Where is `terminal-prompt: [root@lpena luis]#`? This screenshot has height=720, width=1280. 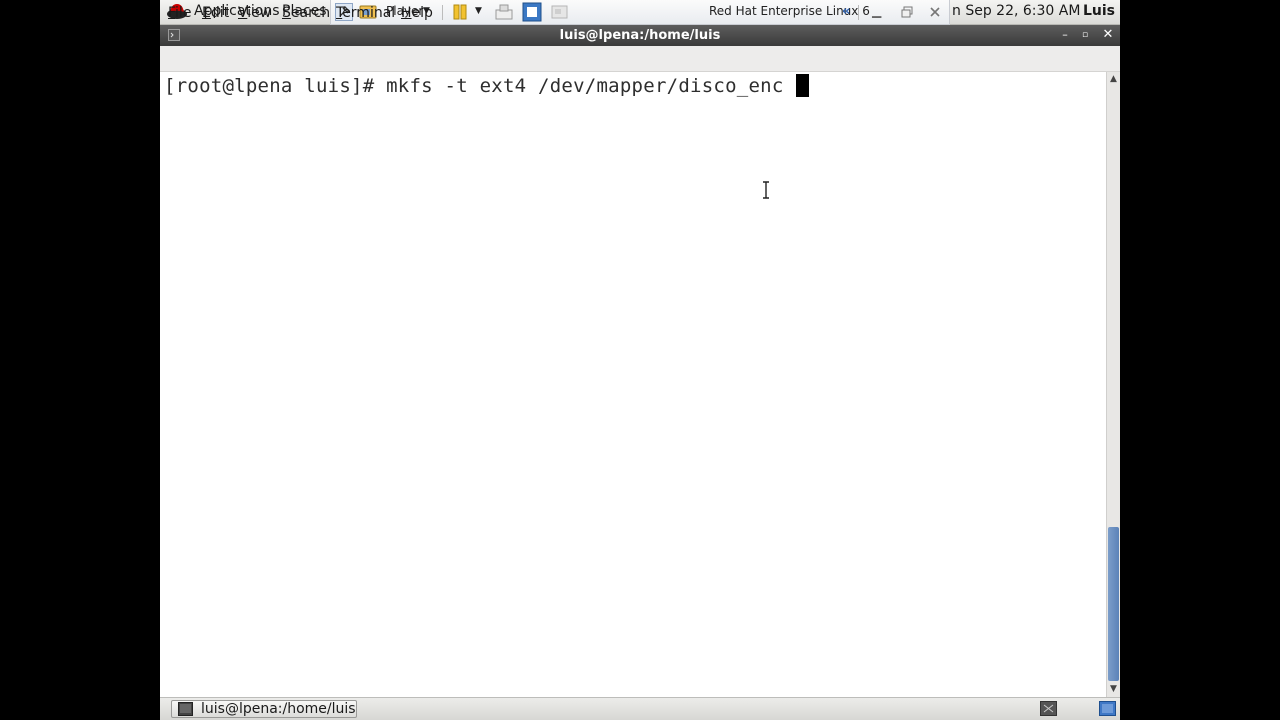 terminal-prompt: [root@lpena luis]# is located at coordinates (275, 86).